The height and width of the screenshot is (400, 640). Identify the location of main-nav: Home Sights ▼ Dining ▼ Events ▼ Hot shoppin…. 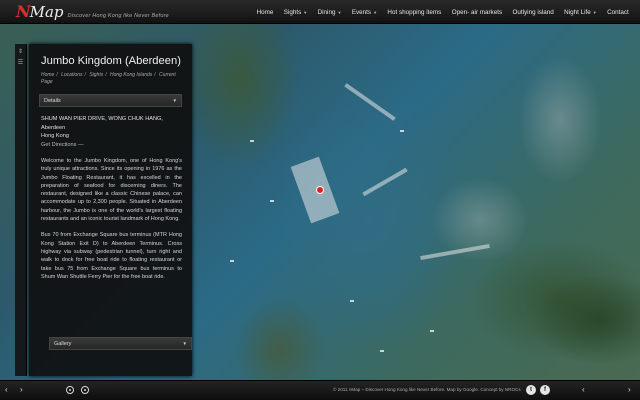
(442, 12).